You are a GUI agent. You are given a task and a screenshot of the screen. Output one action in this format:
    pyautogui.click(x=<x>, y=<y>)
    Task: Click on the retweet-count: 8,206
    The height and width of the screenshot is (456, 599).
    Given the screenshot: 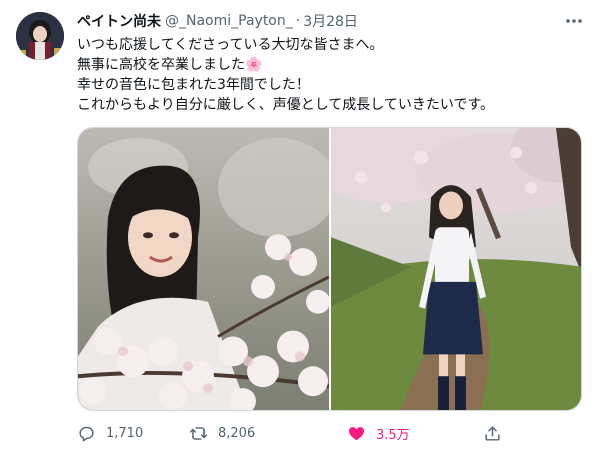 What is the action you would take?
    pyautogui.click(x=237, y=433)
    